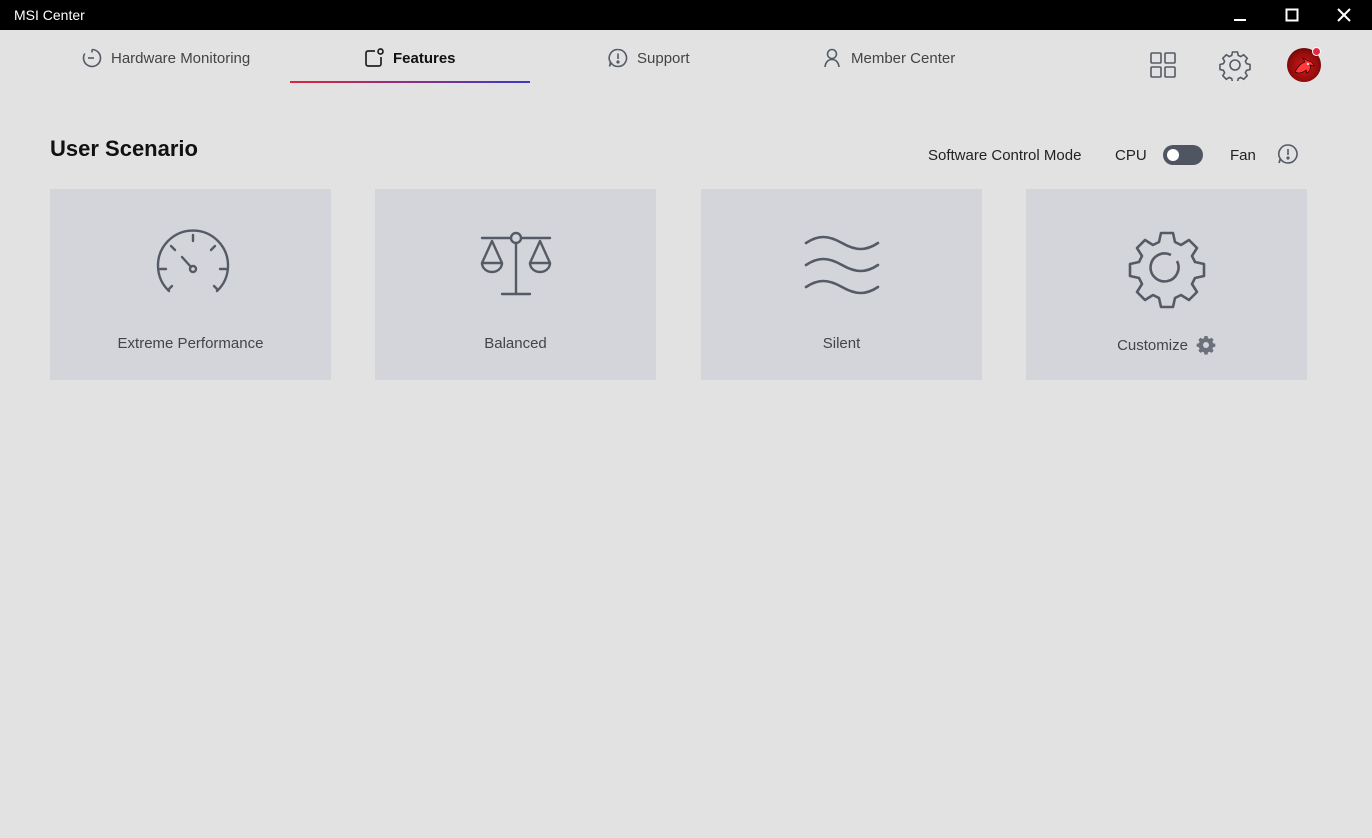 This screenshot has width=1372, height=838. I want to click on info-button, so click(1288, 154).